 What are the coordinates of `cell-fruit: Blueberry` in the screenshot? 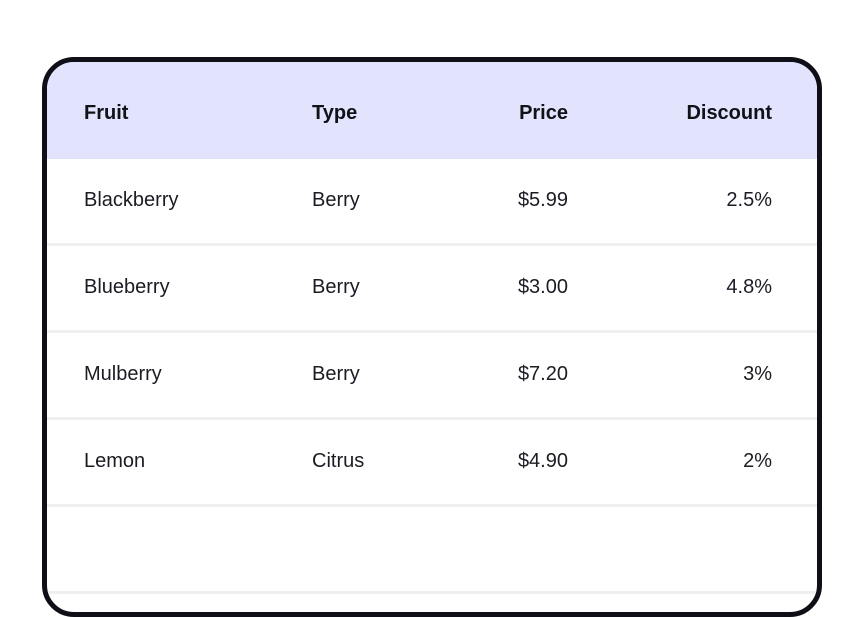 It's located at (127, 287).